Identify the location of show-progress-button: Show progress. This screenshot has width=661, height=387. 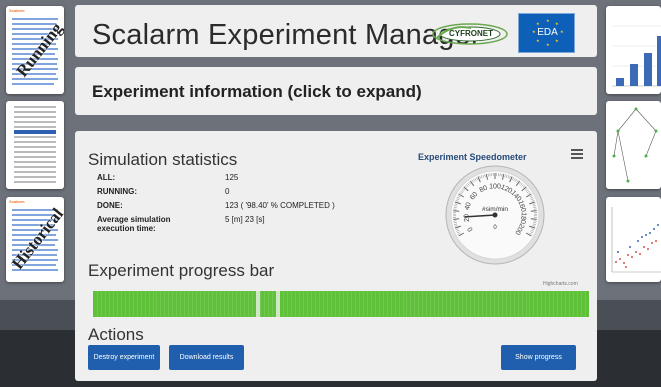
(538, 357).